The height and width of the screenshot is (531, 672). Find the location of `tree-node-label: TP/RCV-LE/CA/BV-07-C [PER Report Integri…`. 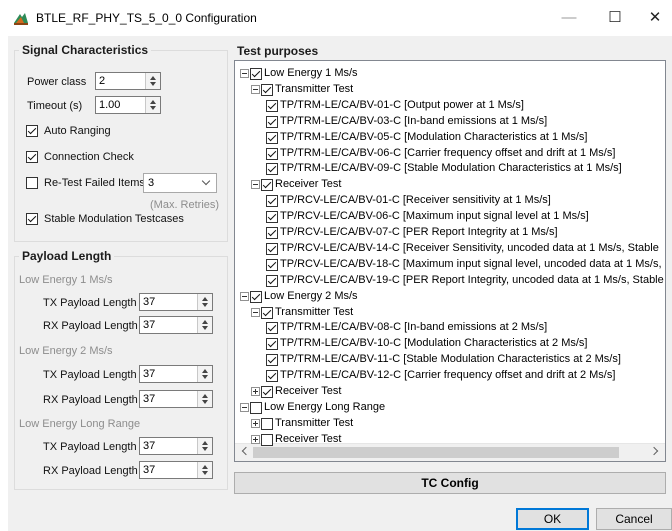

tree-node-label: TP/RCV-LE/CA/BV-07-C [PER Report Integri… is located at coordinates (419, 232).